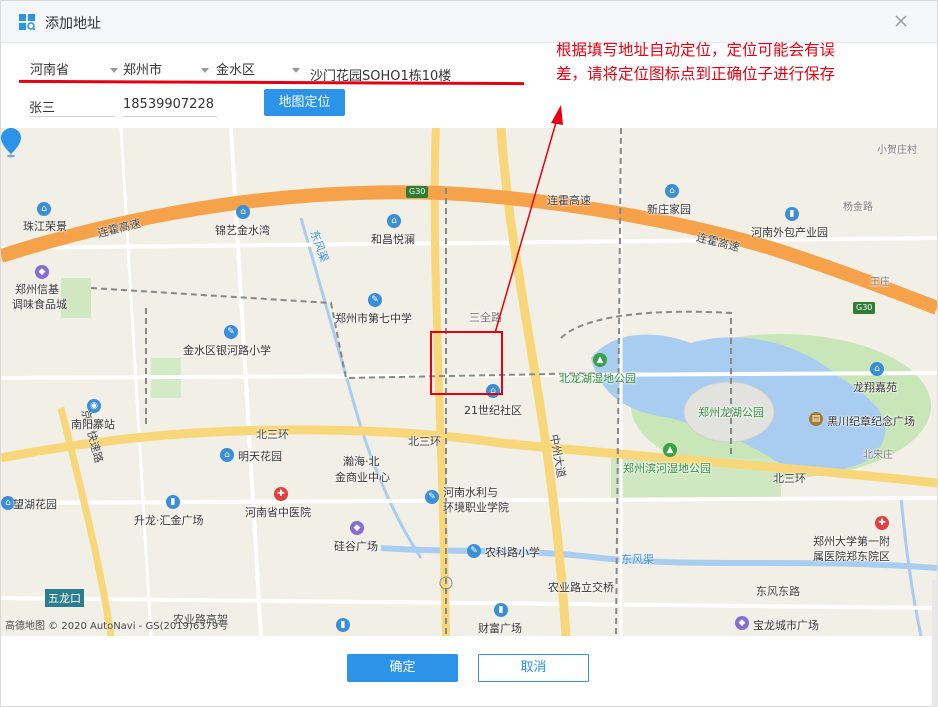 The width and height of the screenshot is (938, 707). What do you see at coordinates (166, 71) in the screenshot?
I see `city-select: 郑州市` at bounding box center [166, 71].